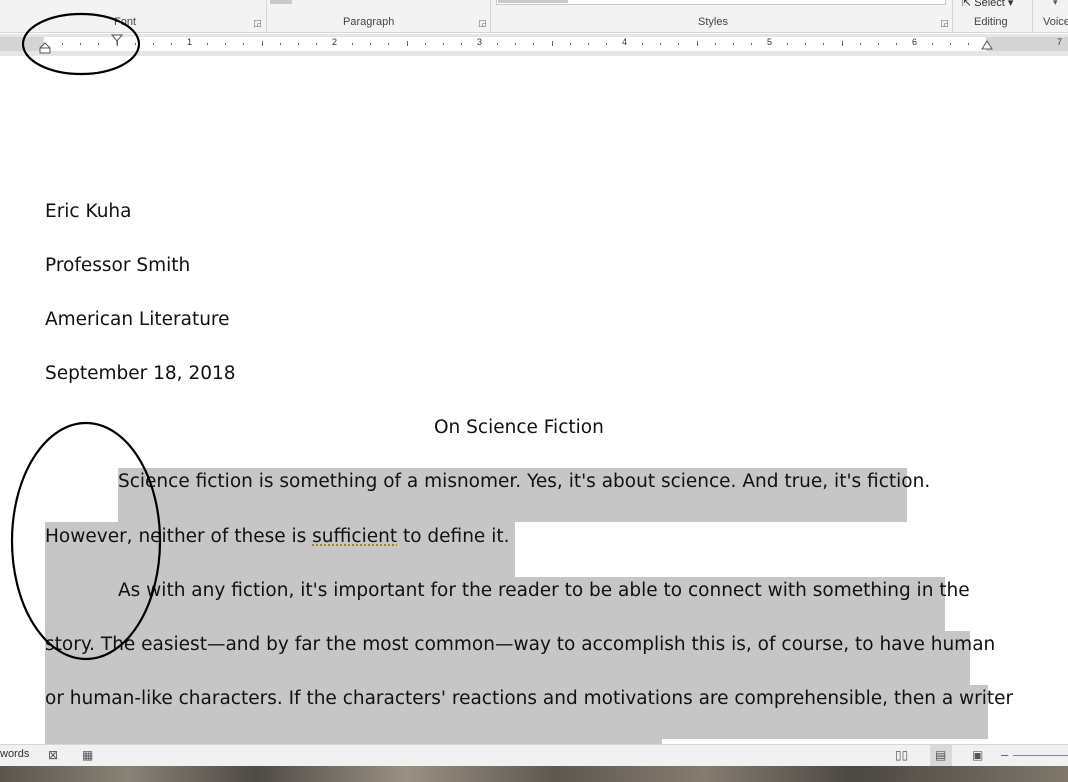  Describe the element at coordinates (914, 42) in the screenshot. I see `ruler-number: 6` at that location.